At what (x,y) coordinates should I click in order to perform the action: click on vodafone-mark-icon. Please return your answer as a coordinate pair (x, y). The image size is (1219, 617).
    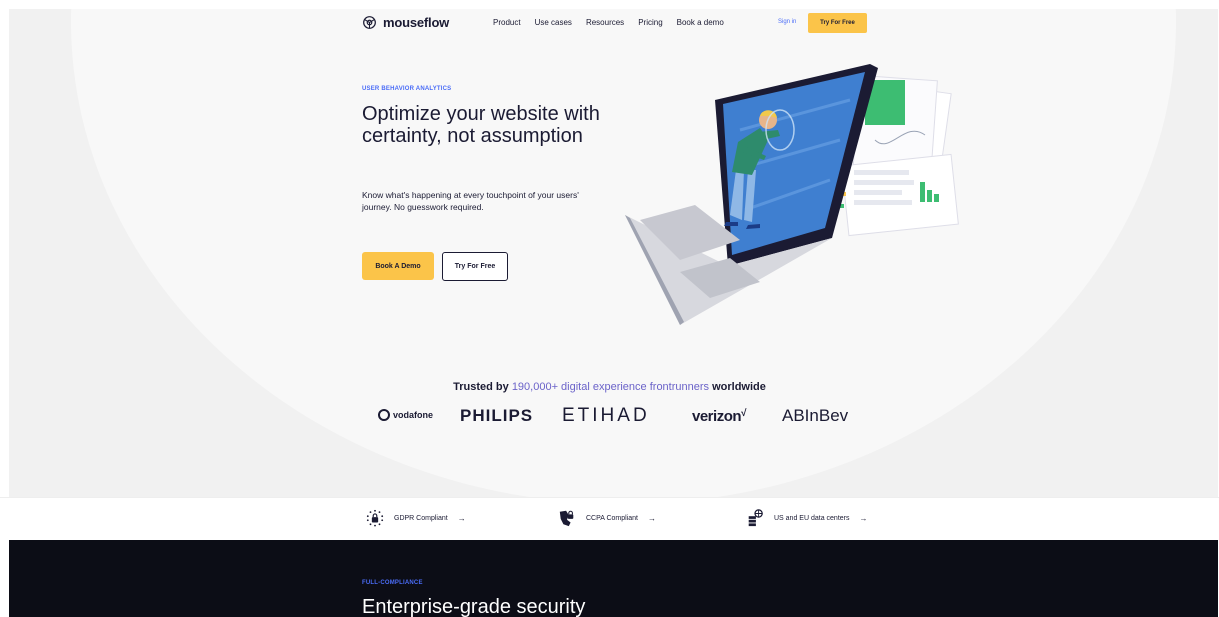
    Looking at the image, I should click on (384, 415).